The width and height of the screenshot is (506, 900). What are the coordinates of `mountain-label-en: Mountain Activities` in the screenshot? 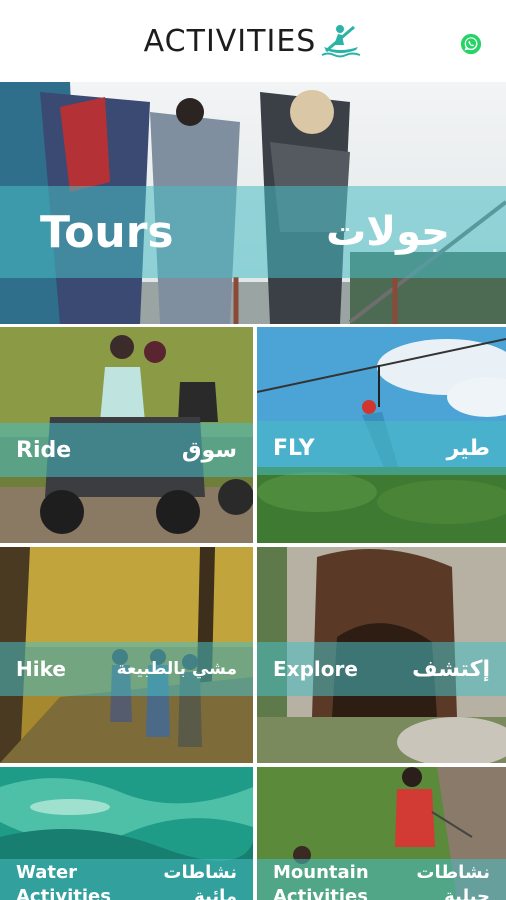 It's located at (321, 881).